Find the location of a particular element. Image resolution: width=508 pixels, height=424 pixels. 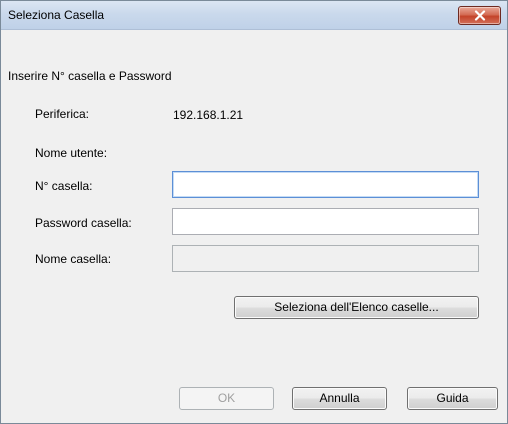

box-number-input is located at coordinates (325, 184).